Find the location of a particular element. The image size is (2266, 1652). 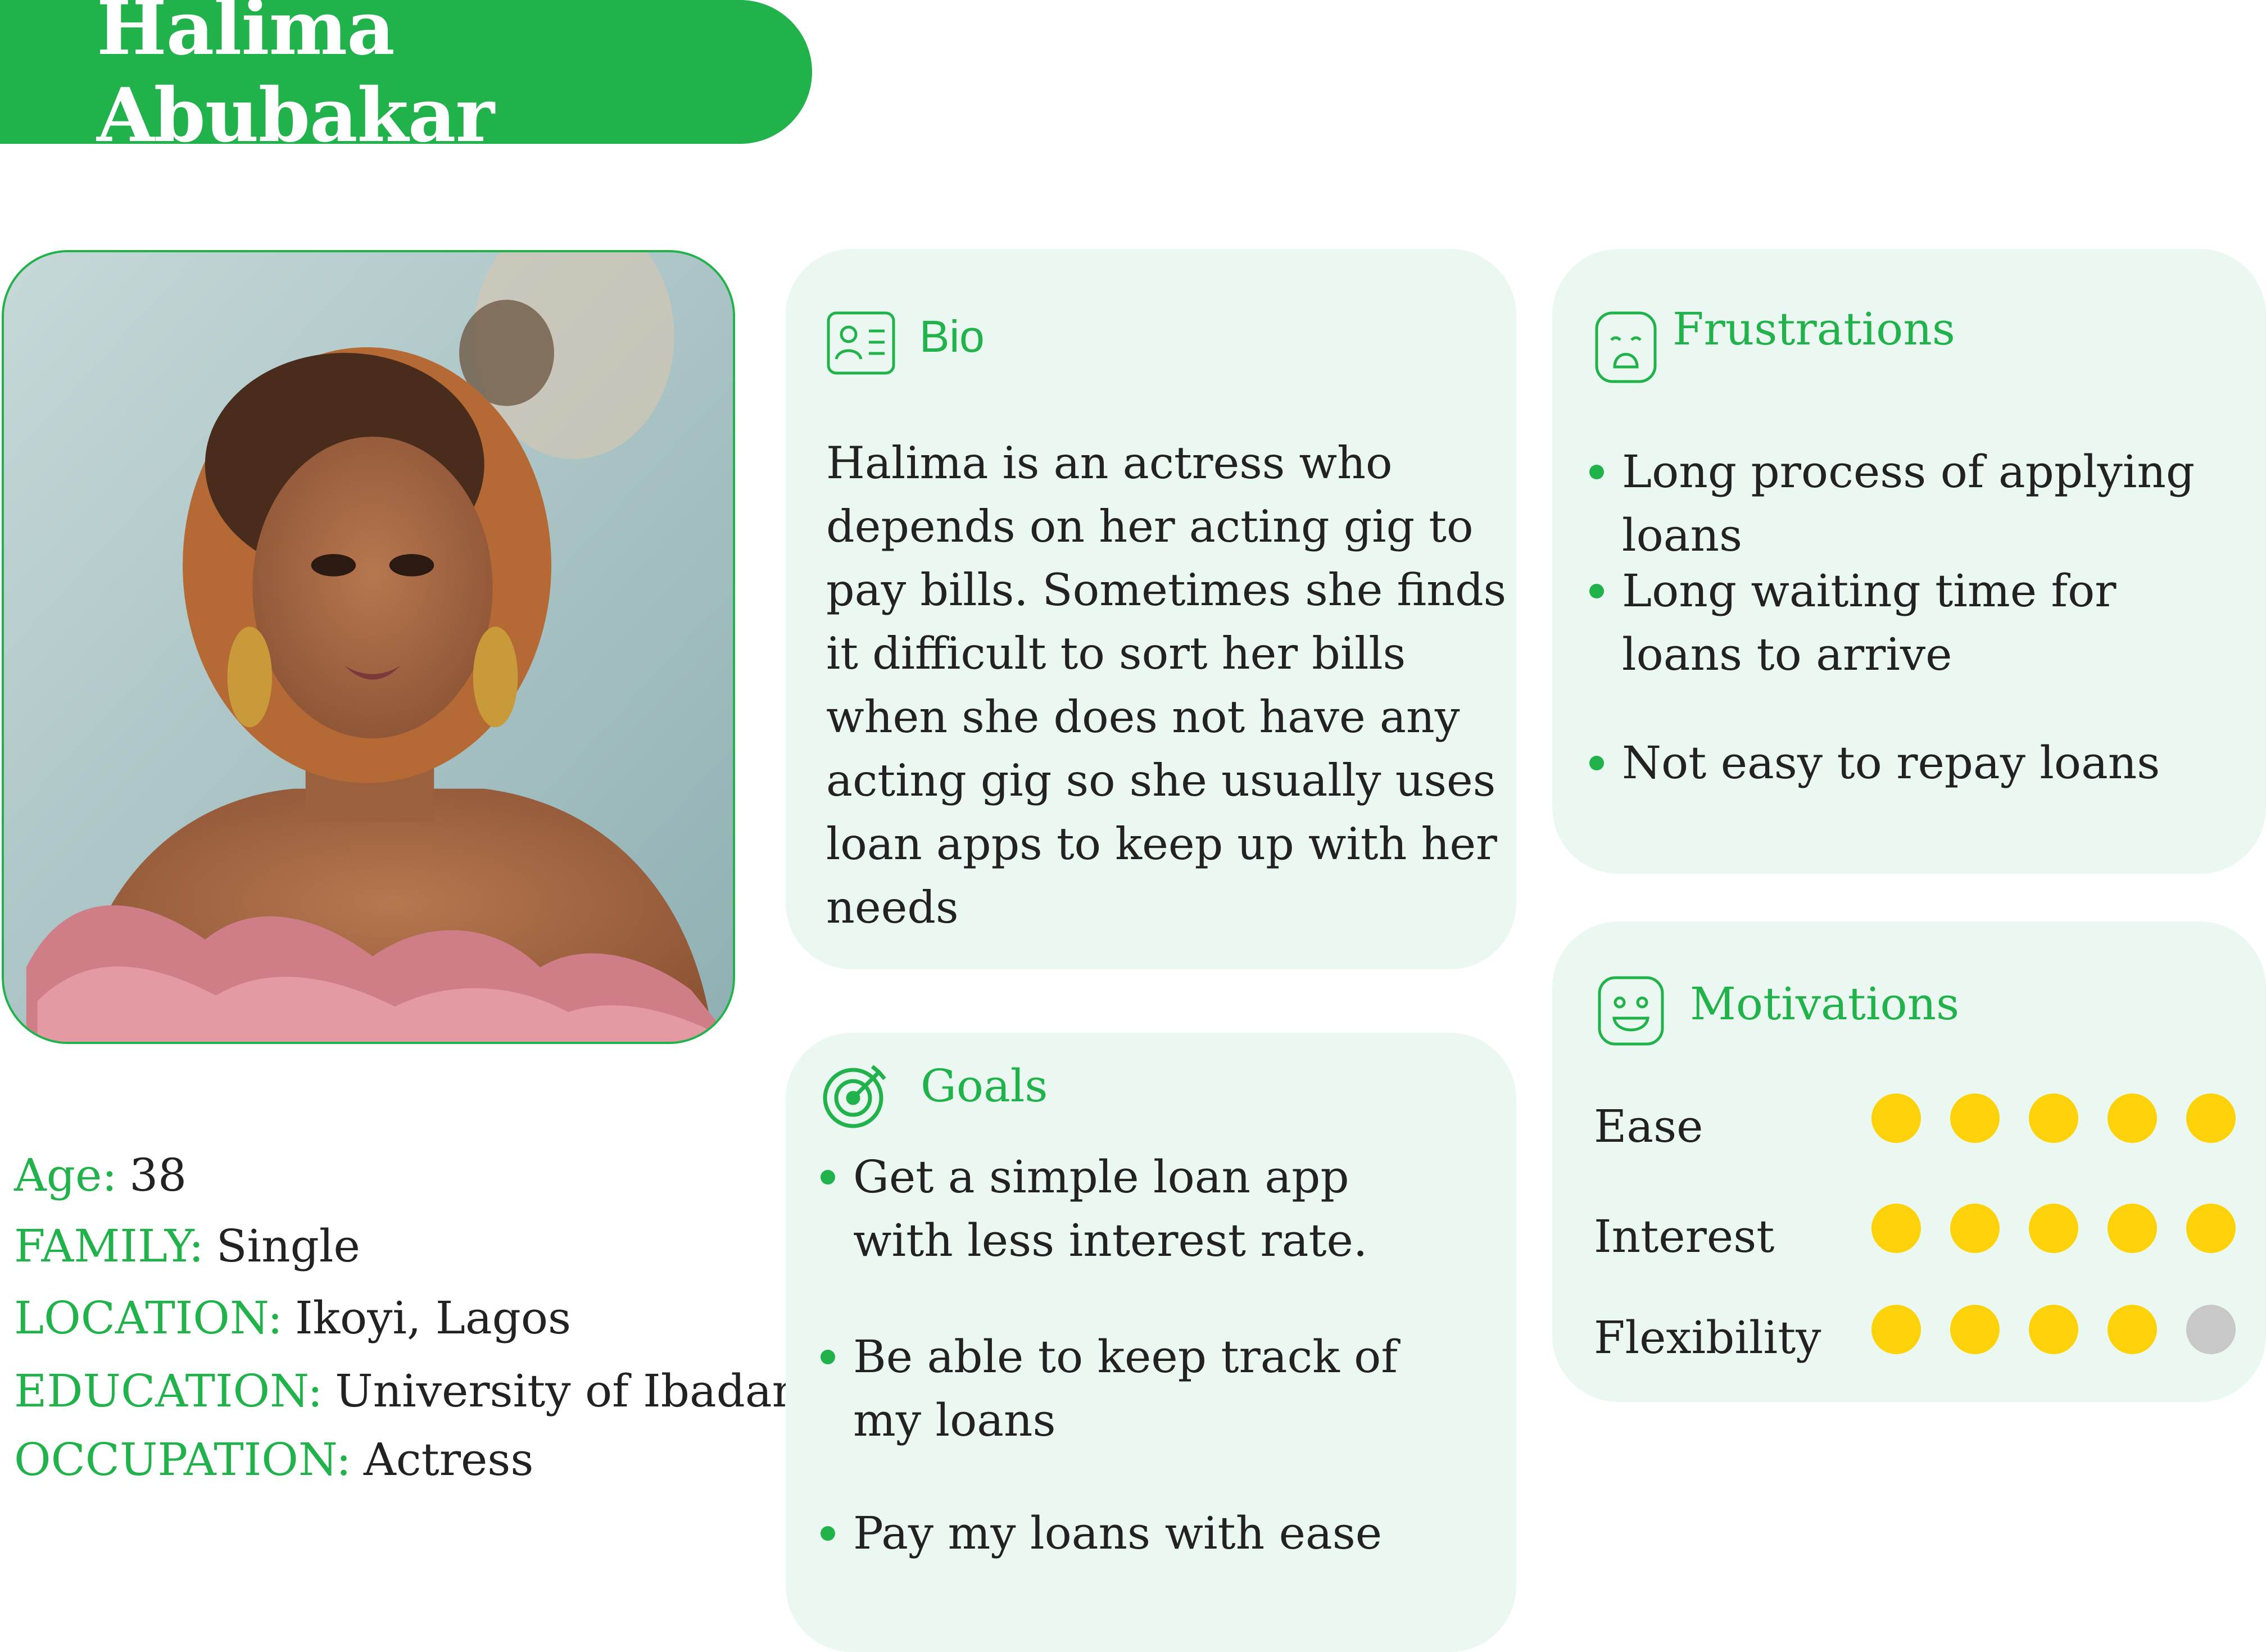

happy-face-icon is located at coordinates (1631, 1010).